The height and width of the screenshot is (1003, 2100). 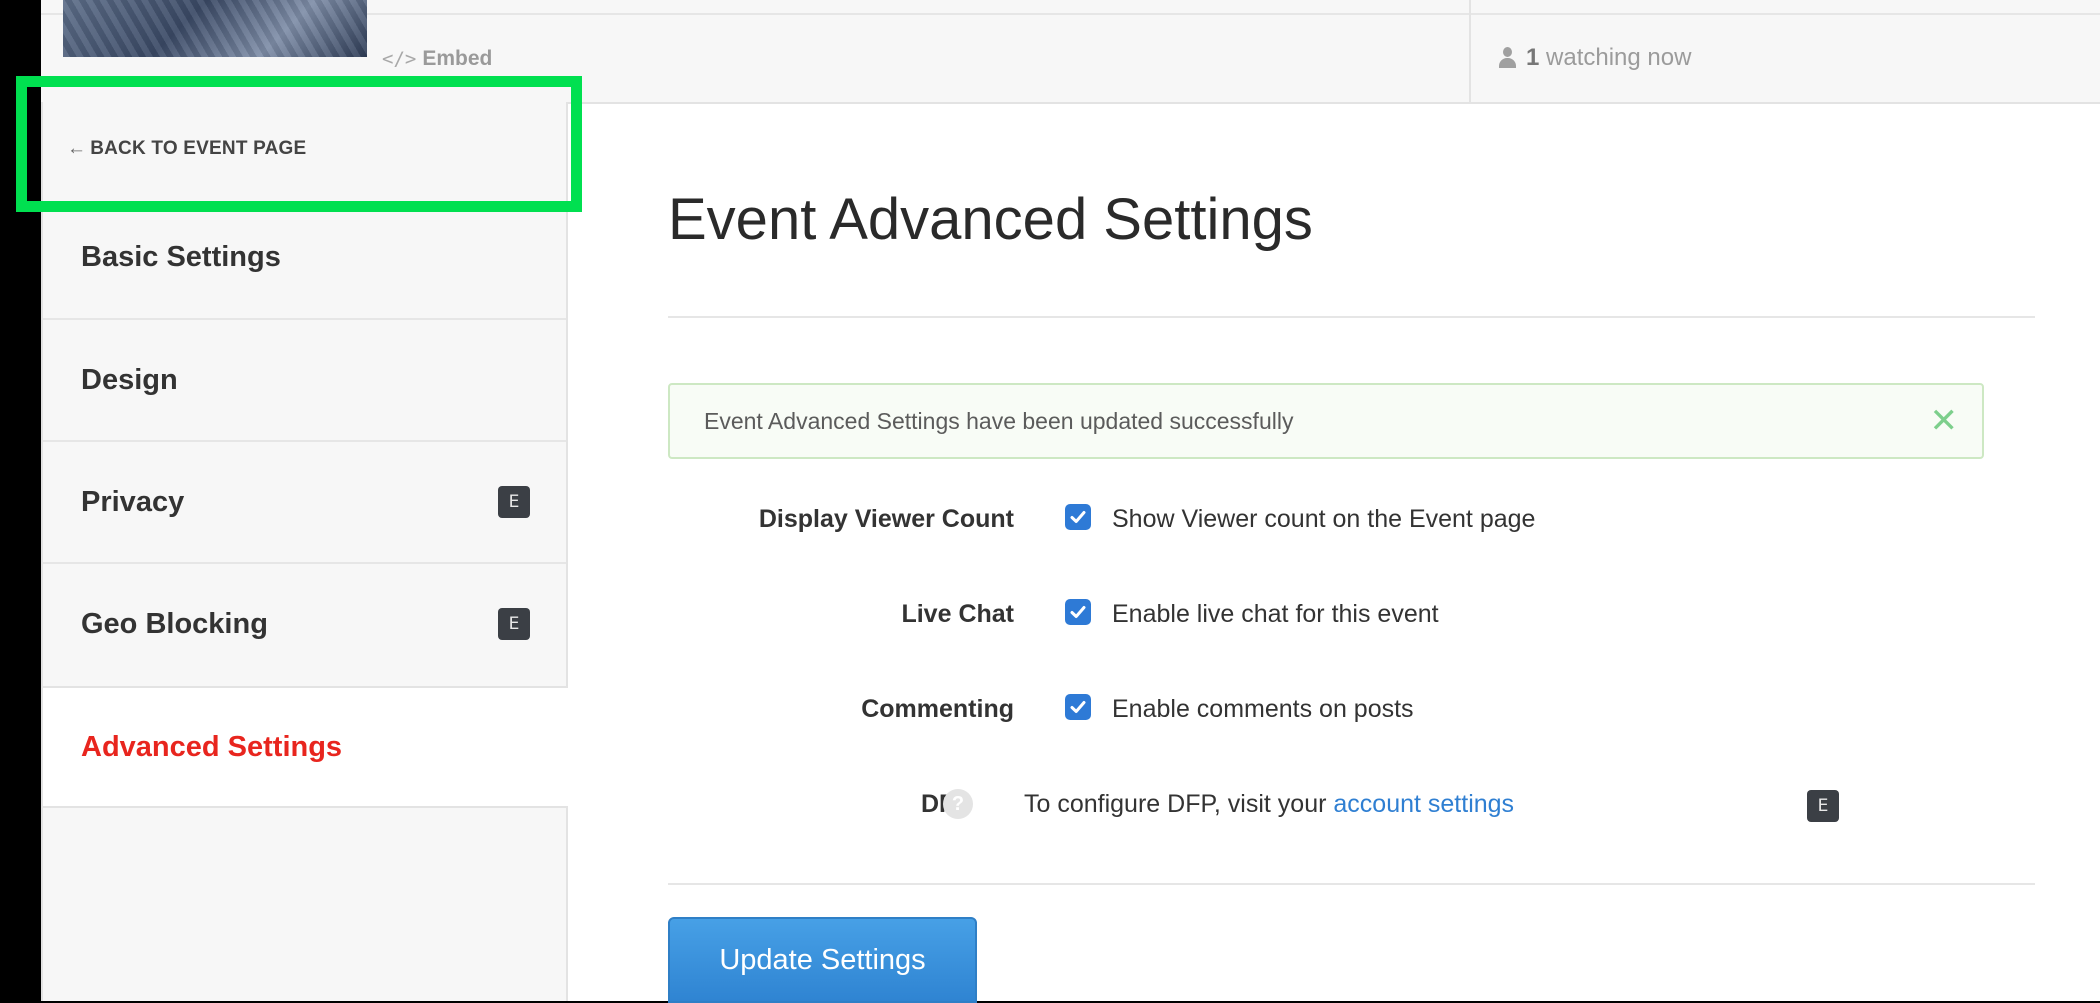 What do you see at coordinates (1507, 58) in the screenshot?
I see `person-icon` at bounding box center [1507, 58].